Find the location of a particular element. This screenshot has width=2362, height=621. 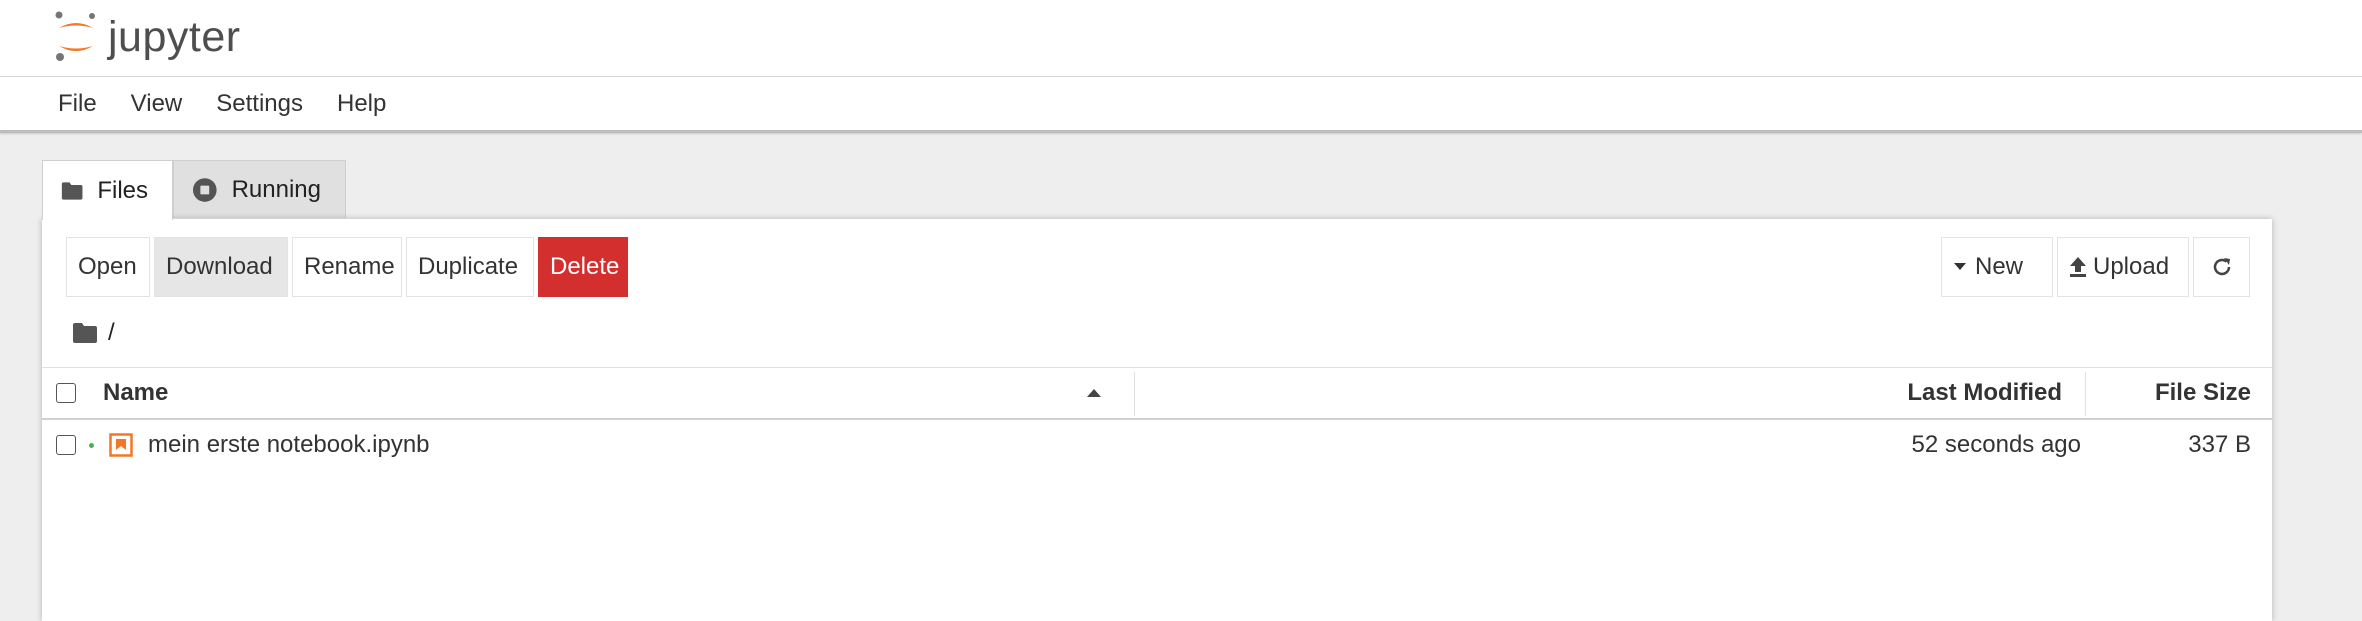

select-all-checkbox-cell is located at coordinates (66, 393).